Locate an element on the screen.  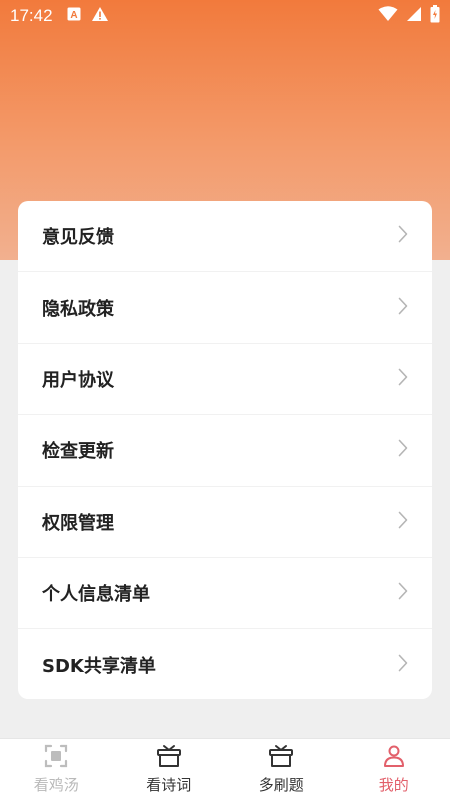
menu-item-label: SDK共享清单 is located at coordinates (99, 667).